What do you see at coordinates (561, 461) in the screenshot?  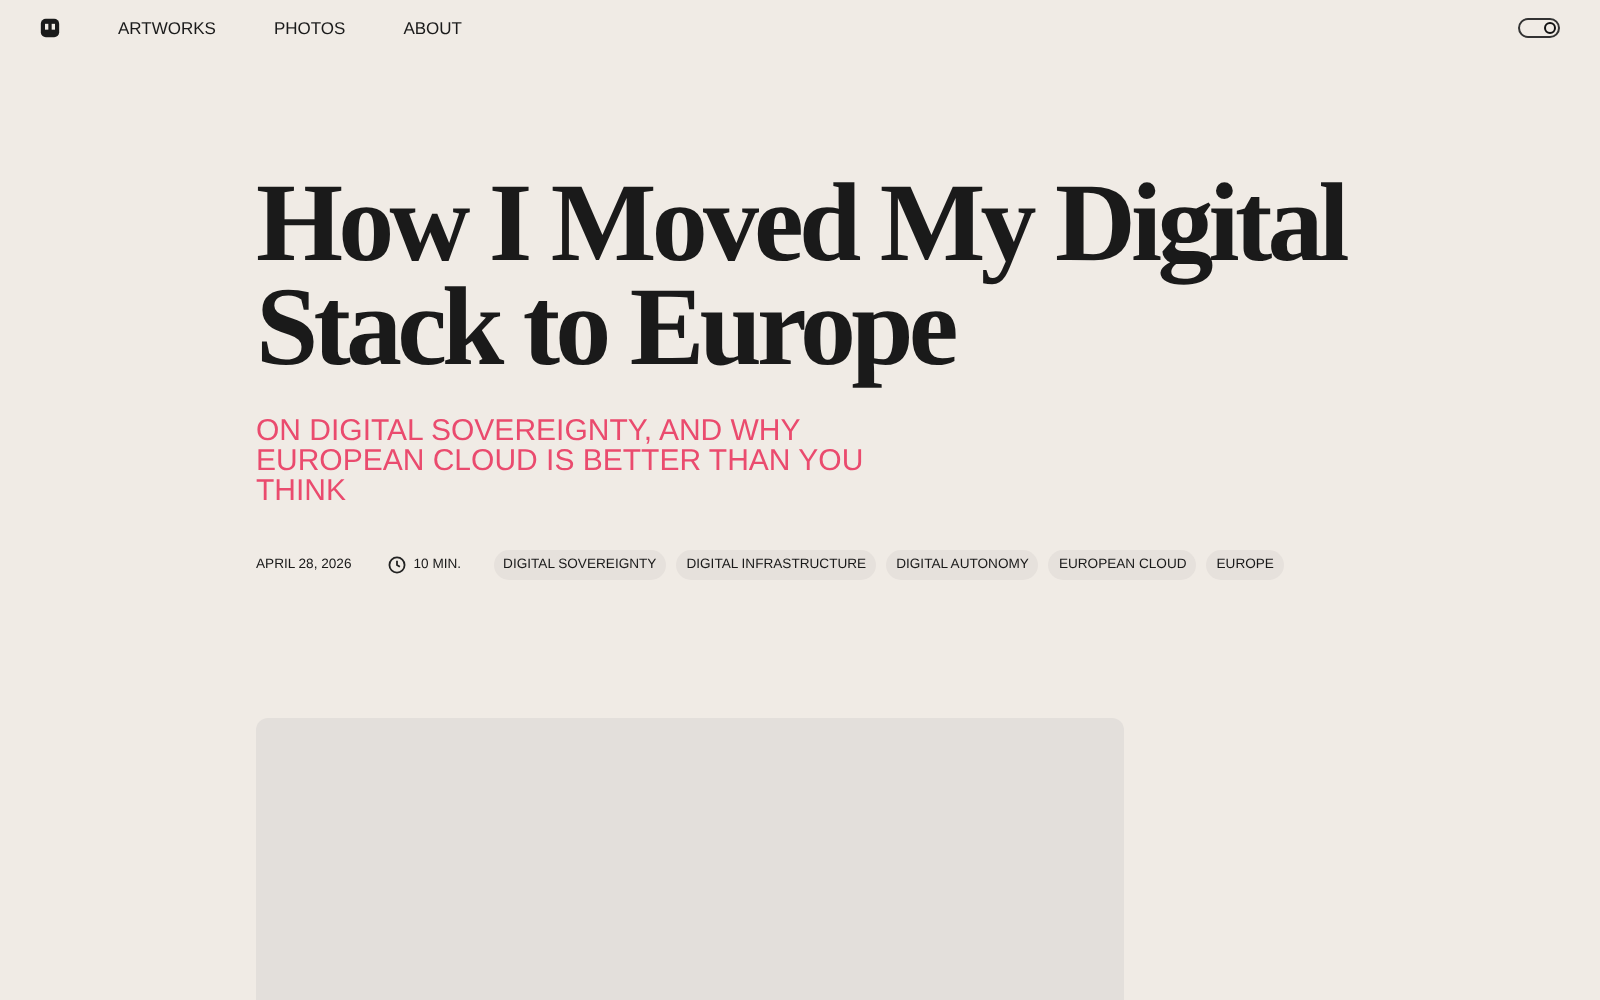 I see `article-subtitle: ON DIGITAL SOVEREIGNTY, AND WHY EUROPEAN CLOUD IS BETTER THAN YOU THINK` at bounding box center [561, 461].